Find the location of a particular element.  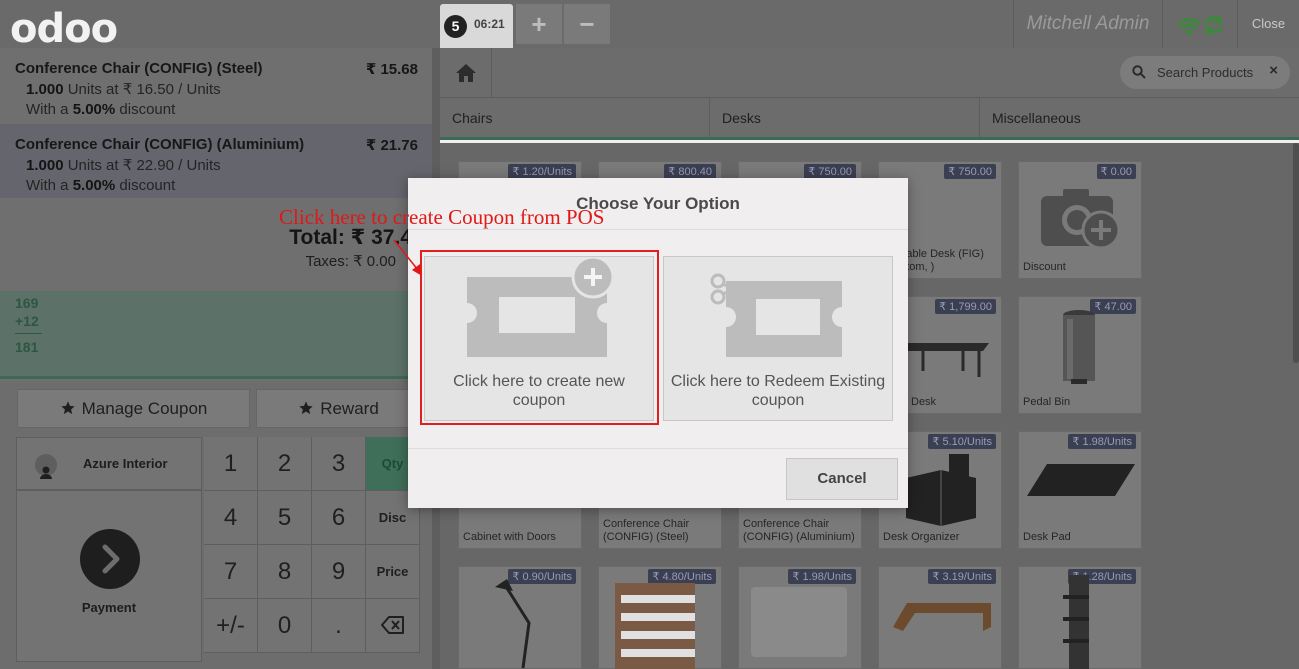

scissors-coupon-icon is located at coordinates (778, 317).